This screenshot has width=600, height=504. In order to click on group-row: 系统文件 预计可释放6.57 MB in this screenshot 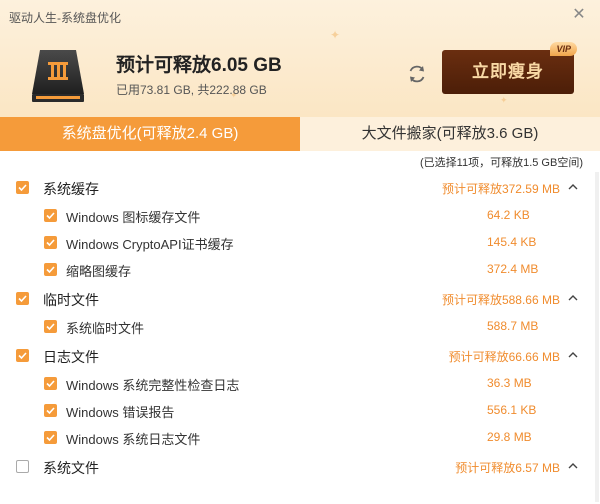, I will do `click(300, 466)`.